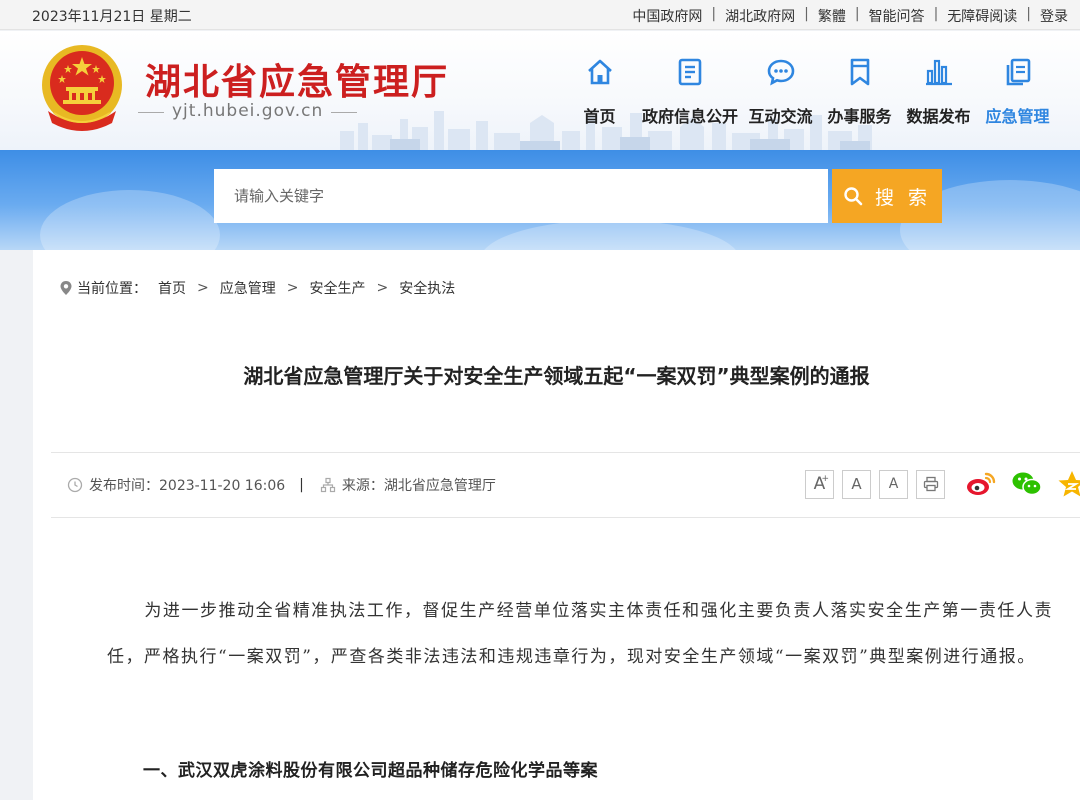  I want to click on share-qzone-button, so click(1068, 484).